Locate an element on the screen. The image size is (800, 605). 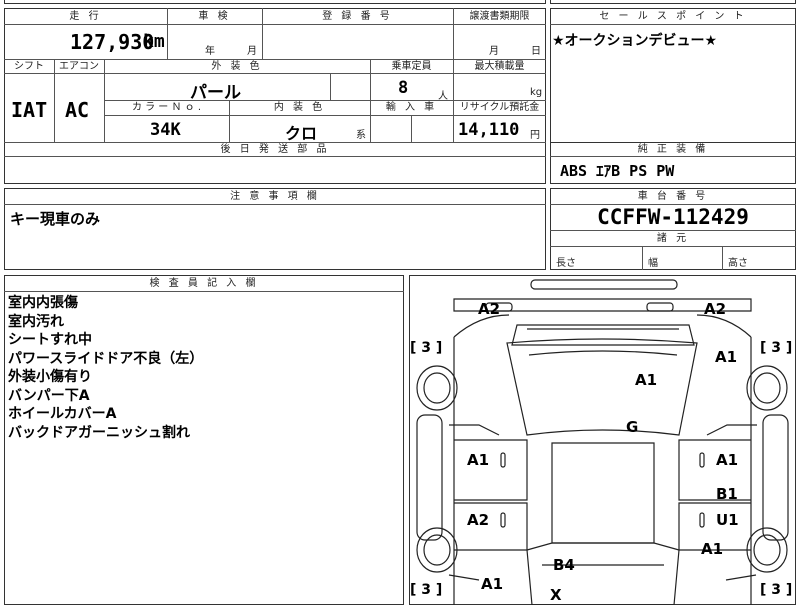
inspector-note: 外装小傷有り is located at coordinates (50, 377).